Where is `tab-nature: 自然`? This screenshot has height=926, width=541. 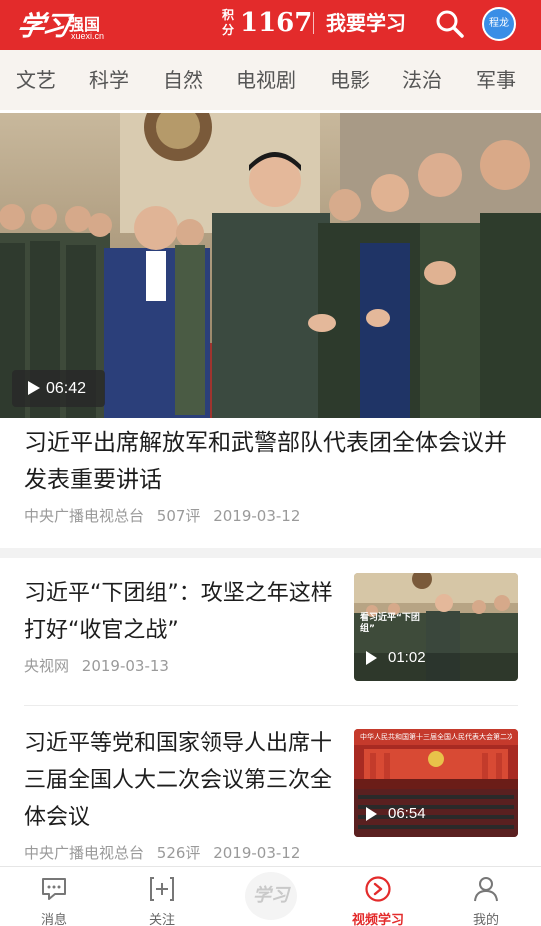 tab-nature: 自然 is located at coordinates (183, 80).